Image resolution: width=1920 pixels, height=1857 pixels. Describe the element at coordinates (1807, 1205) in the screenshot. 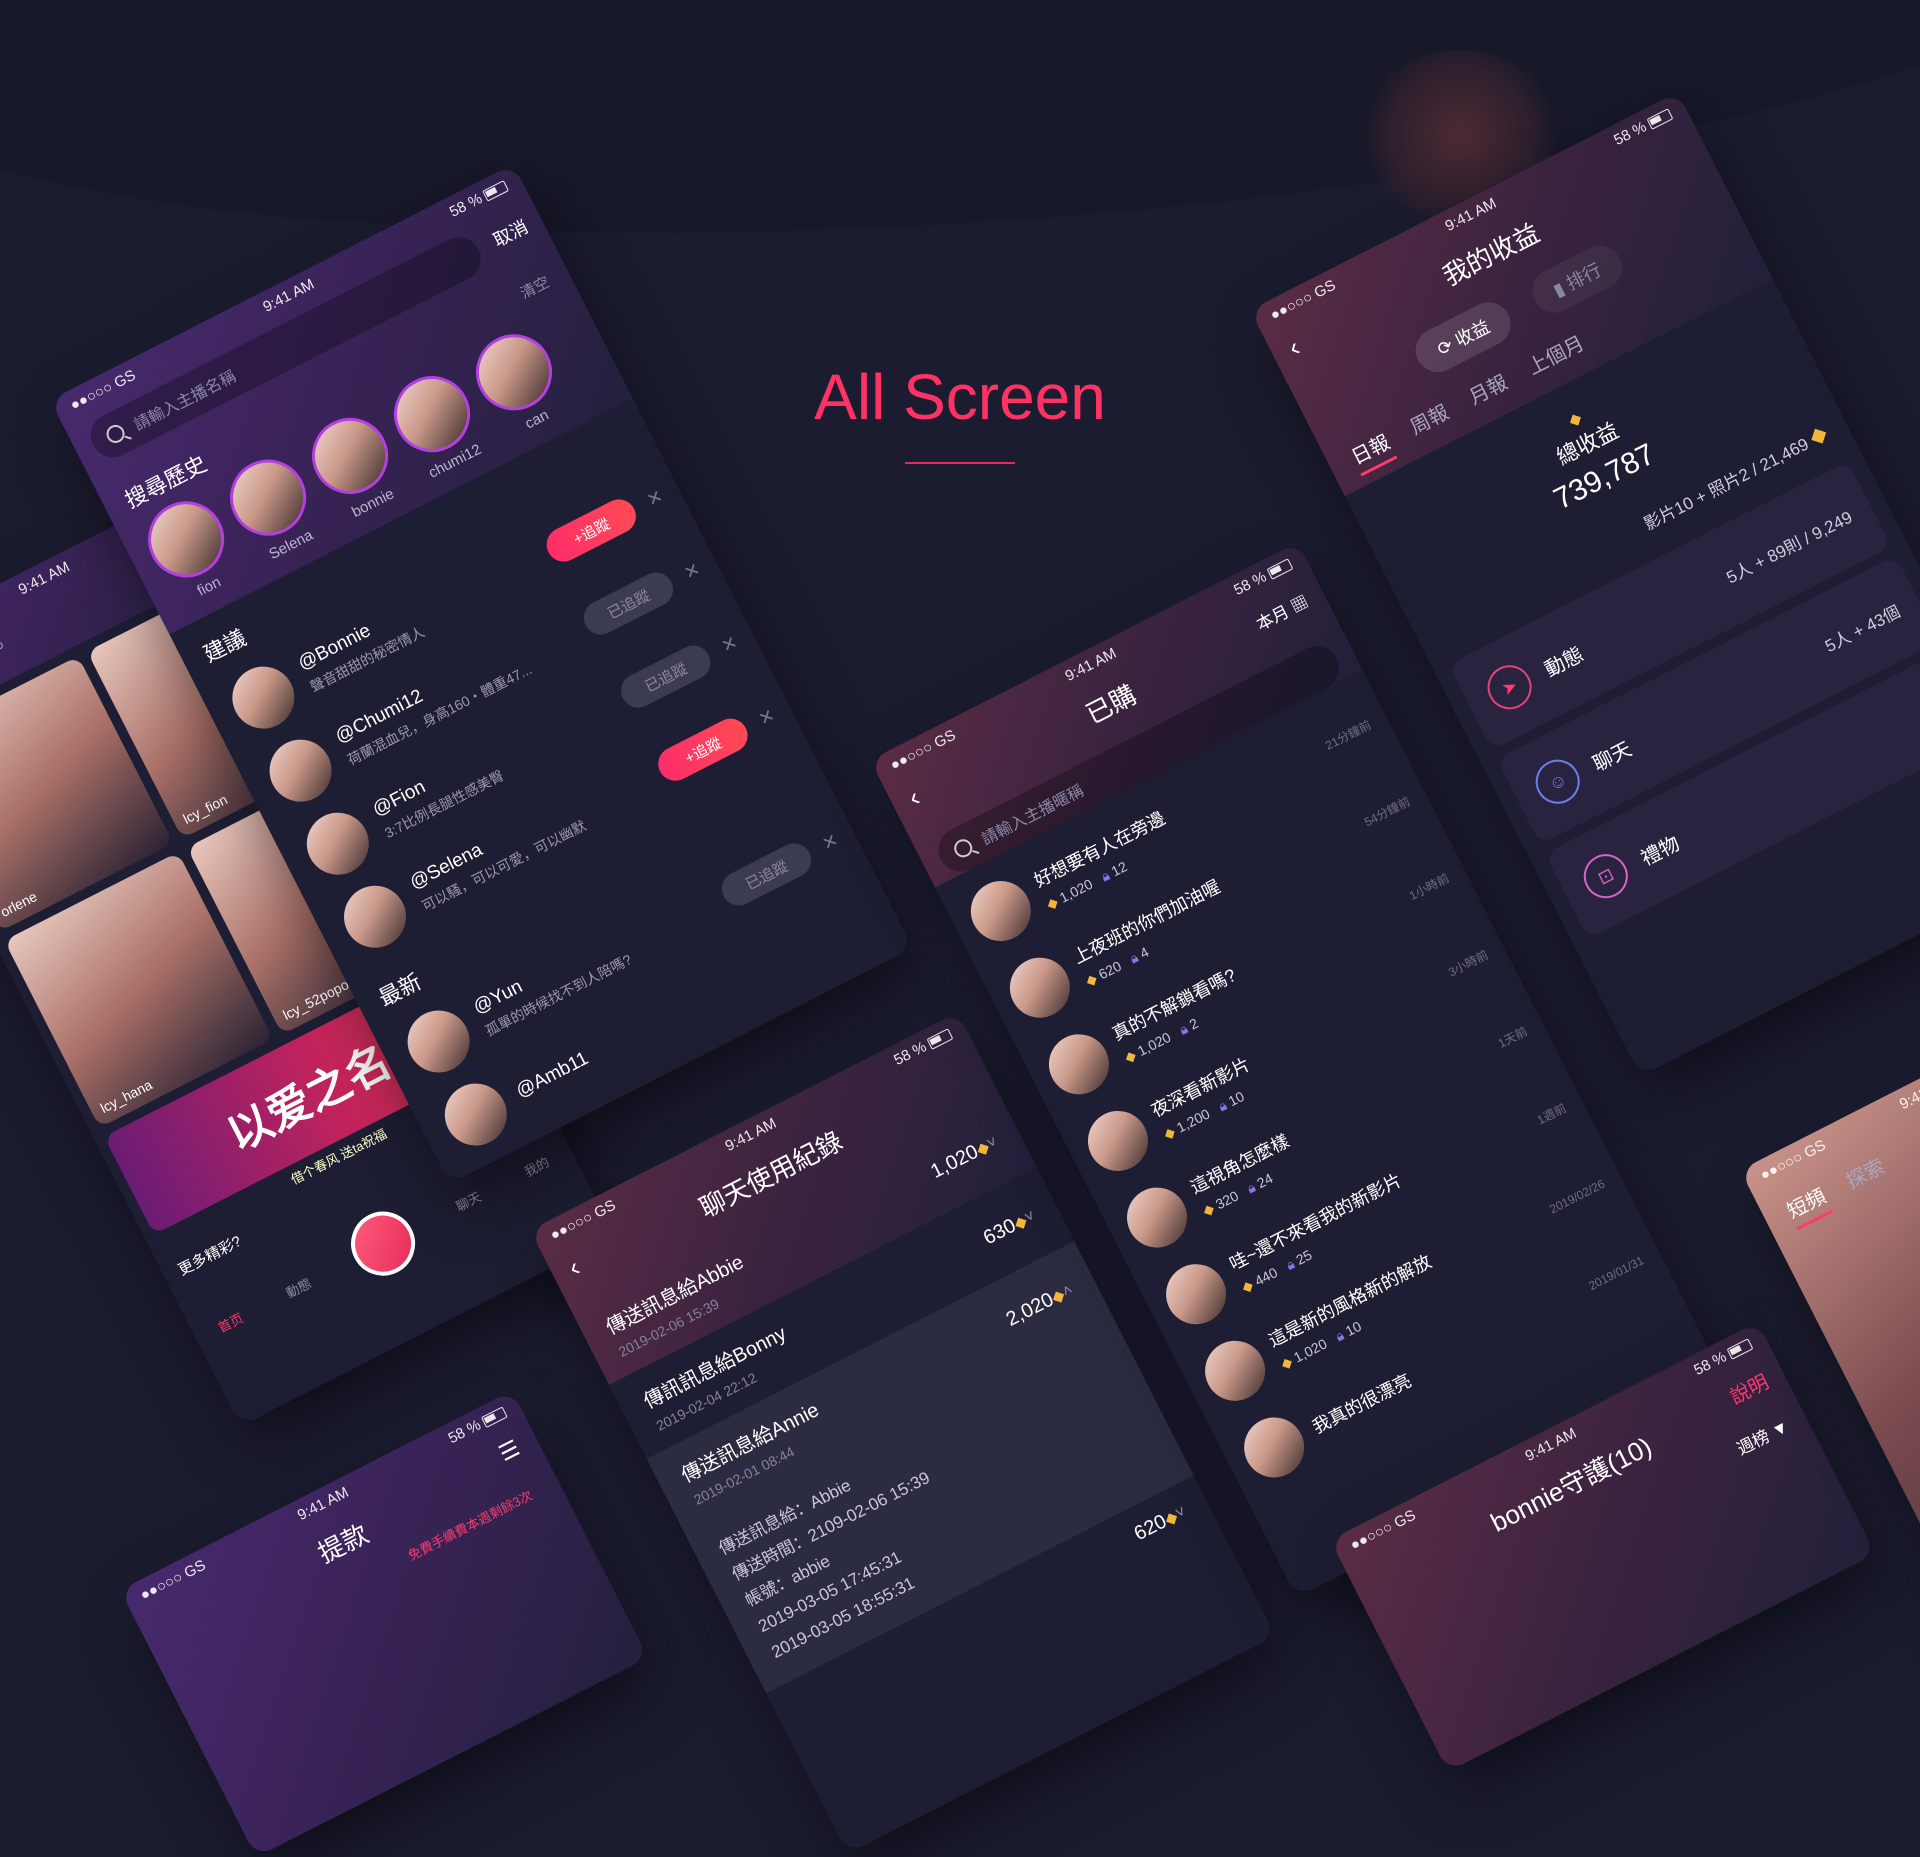

I see `tab-short-video: 短頻` at that location.